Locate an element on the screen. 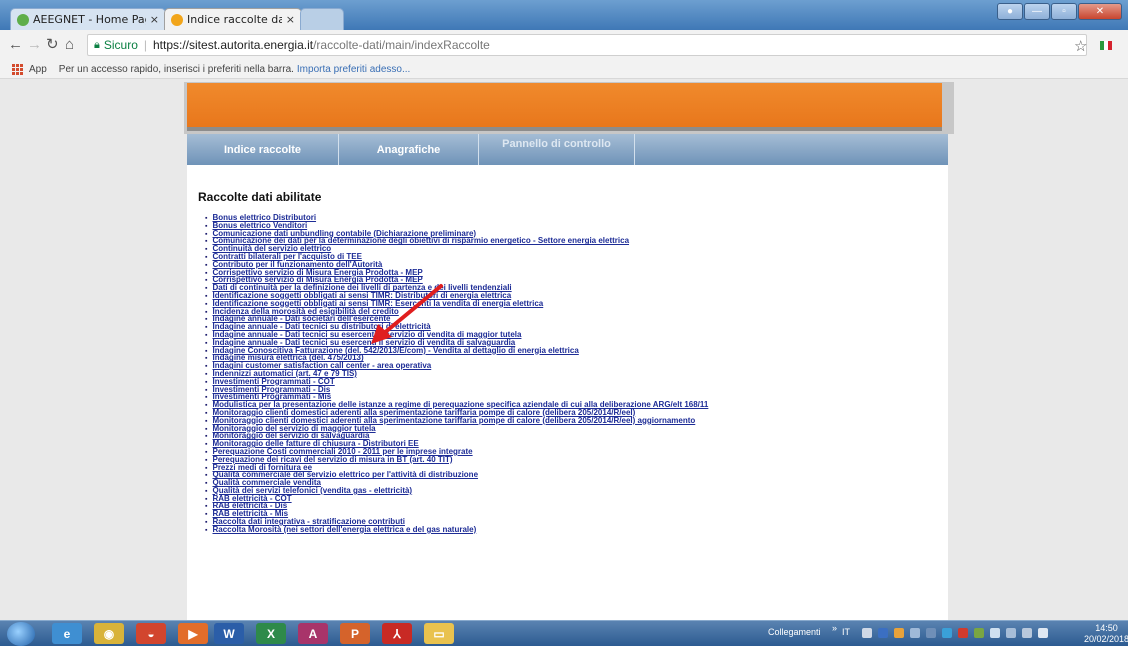  security-icon is located at coordinates (963, 633).